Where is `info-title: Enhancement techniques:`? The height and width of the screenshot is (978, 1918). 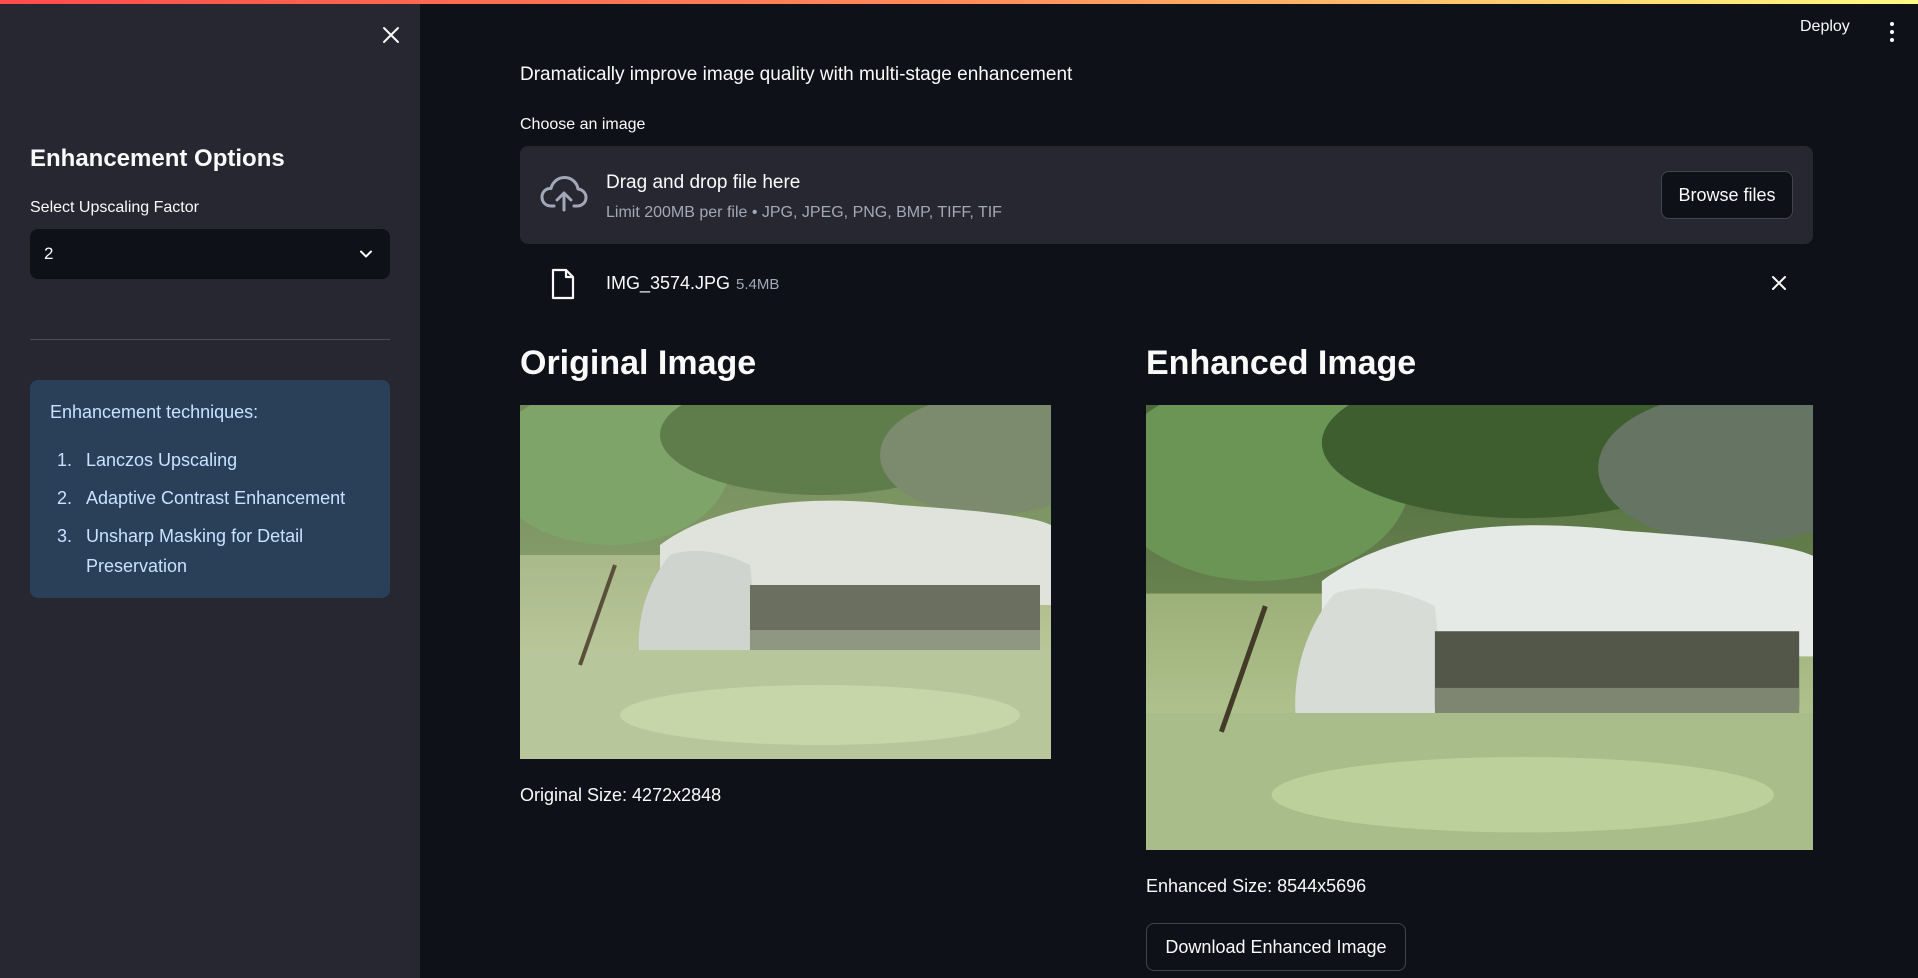
info-title: Enhancement techniques: is located at coordinates (154, 412).